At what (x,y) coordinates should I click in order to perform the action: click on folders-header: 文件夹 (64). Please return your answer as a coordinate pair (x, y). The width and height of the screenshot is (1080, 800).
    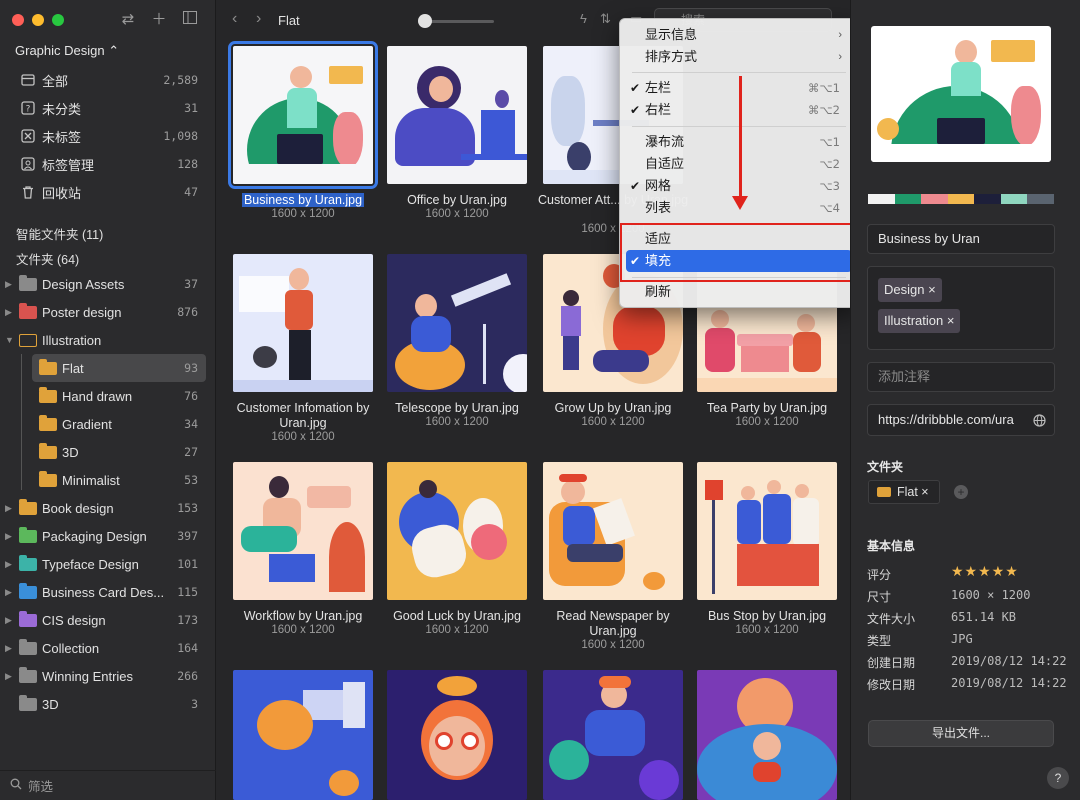
    Looking at the image, I should click on (47, 258).